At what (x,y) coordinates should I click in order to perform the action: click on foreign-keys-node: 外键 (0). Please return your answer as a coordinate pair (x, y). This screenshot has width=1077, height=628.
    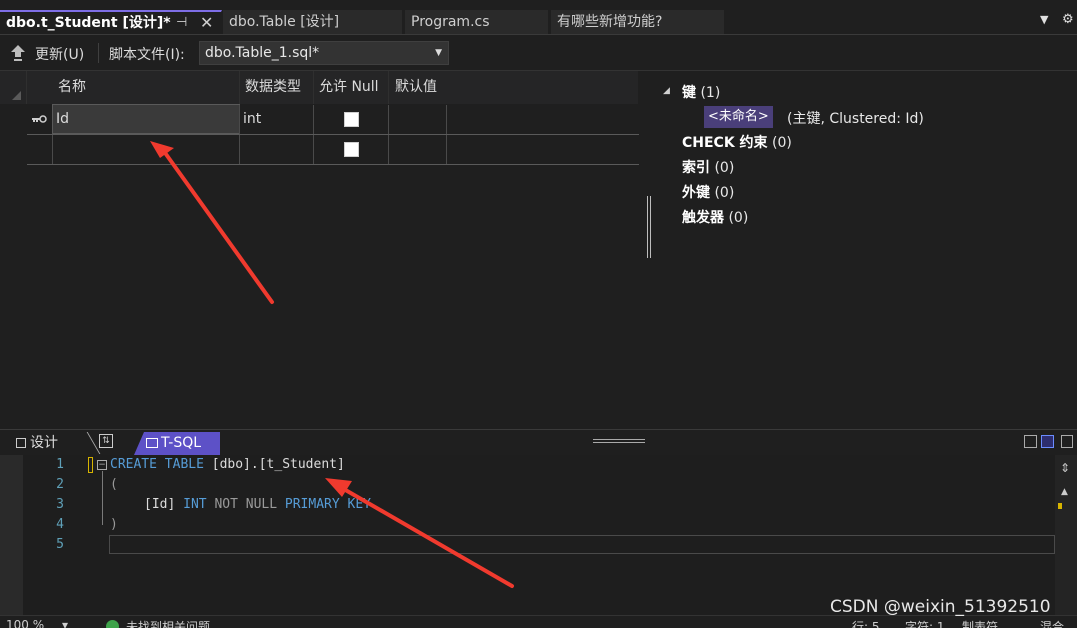
    Looking at the image, I should click on (708, 192).